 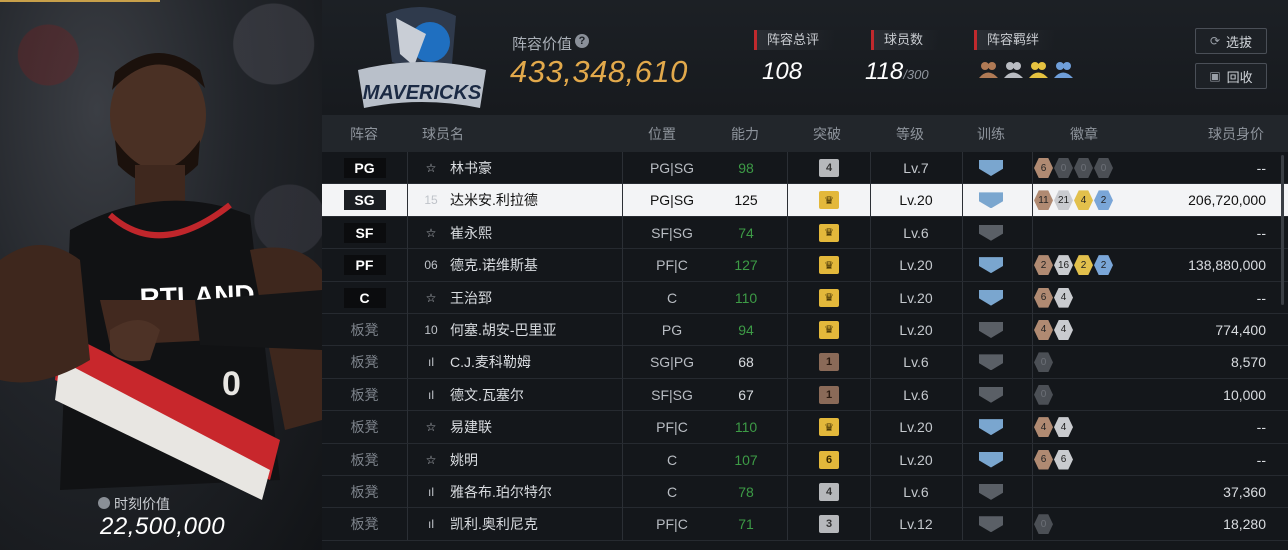 What do you see at coordinates (827, 134) in the screenshot?
I see `col-breakthrough: 突破` at bounding box center [827, 134].